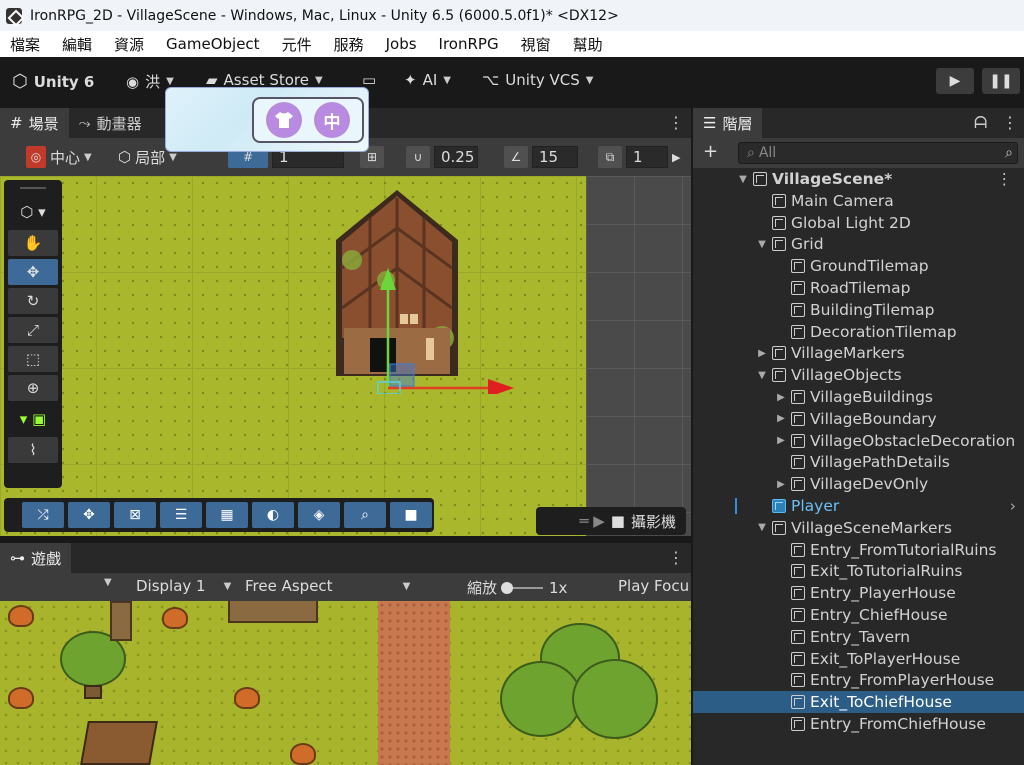 Image resolution: width=1024 pixels, height=765 pixels. I want to click on unity-version-button: ⬡ Unity 6, so click(53, 81).